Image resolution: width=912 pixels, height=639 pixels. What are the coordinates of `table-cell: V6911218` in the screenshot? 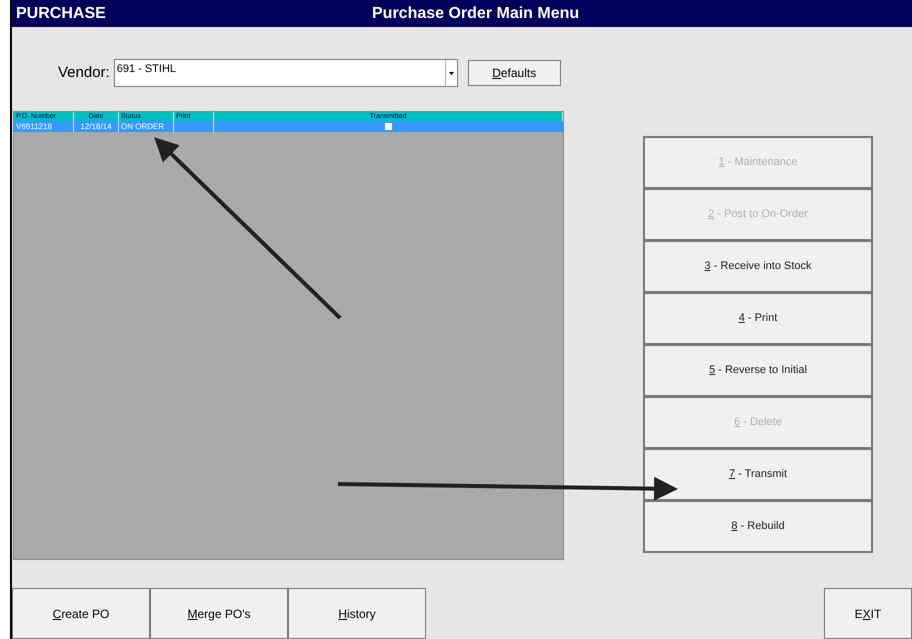 It's located at (44, 126).